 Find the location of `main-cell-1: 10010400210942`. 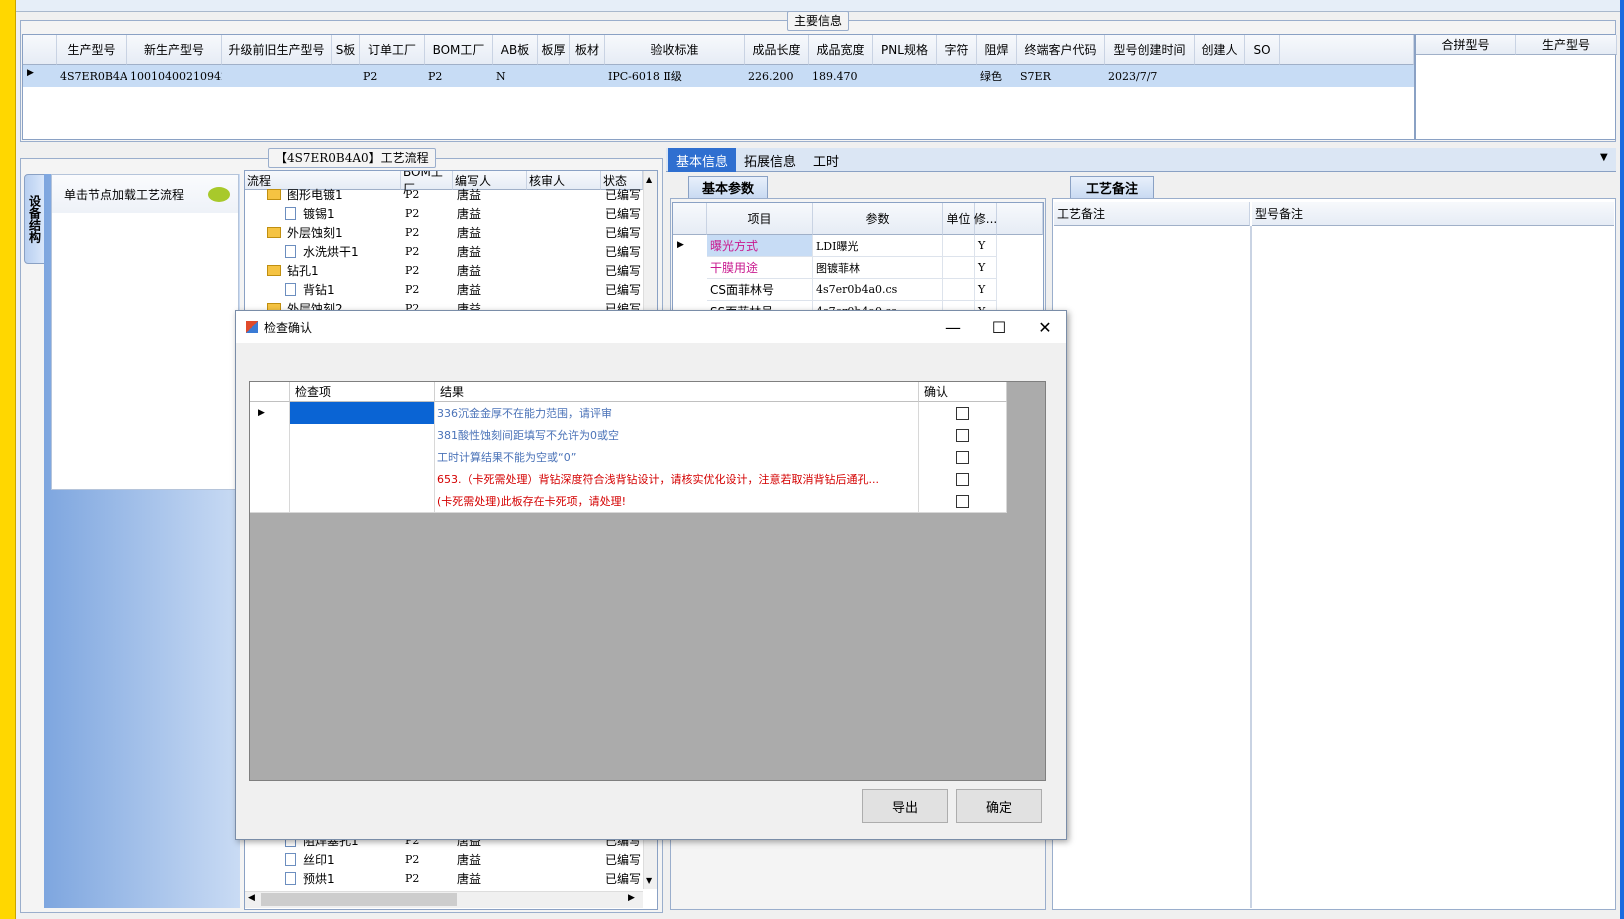

main-cell-1: 10010400210942 is located at coordinates (174, 76).